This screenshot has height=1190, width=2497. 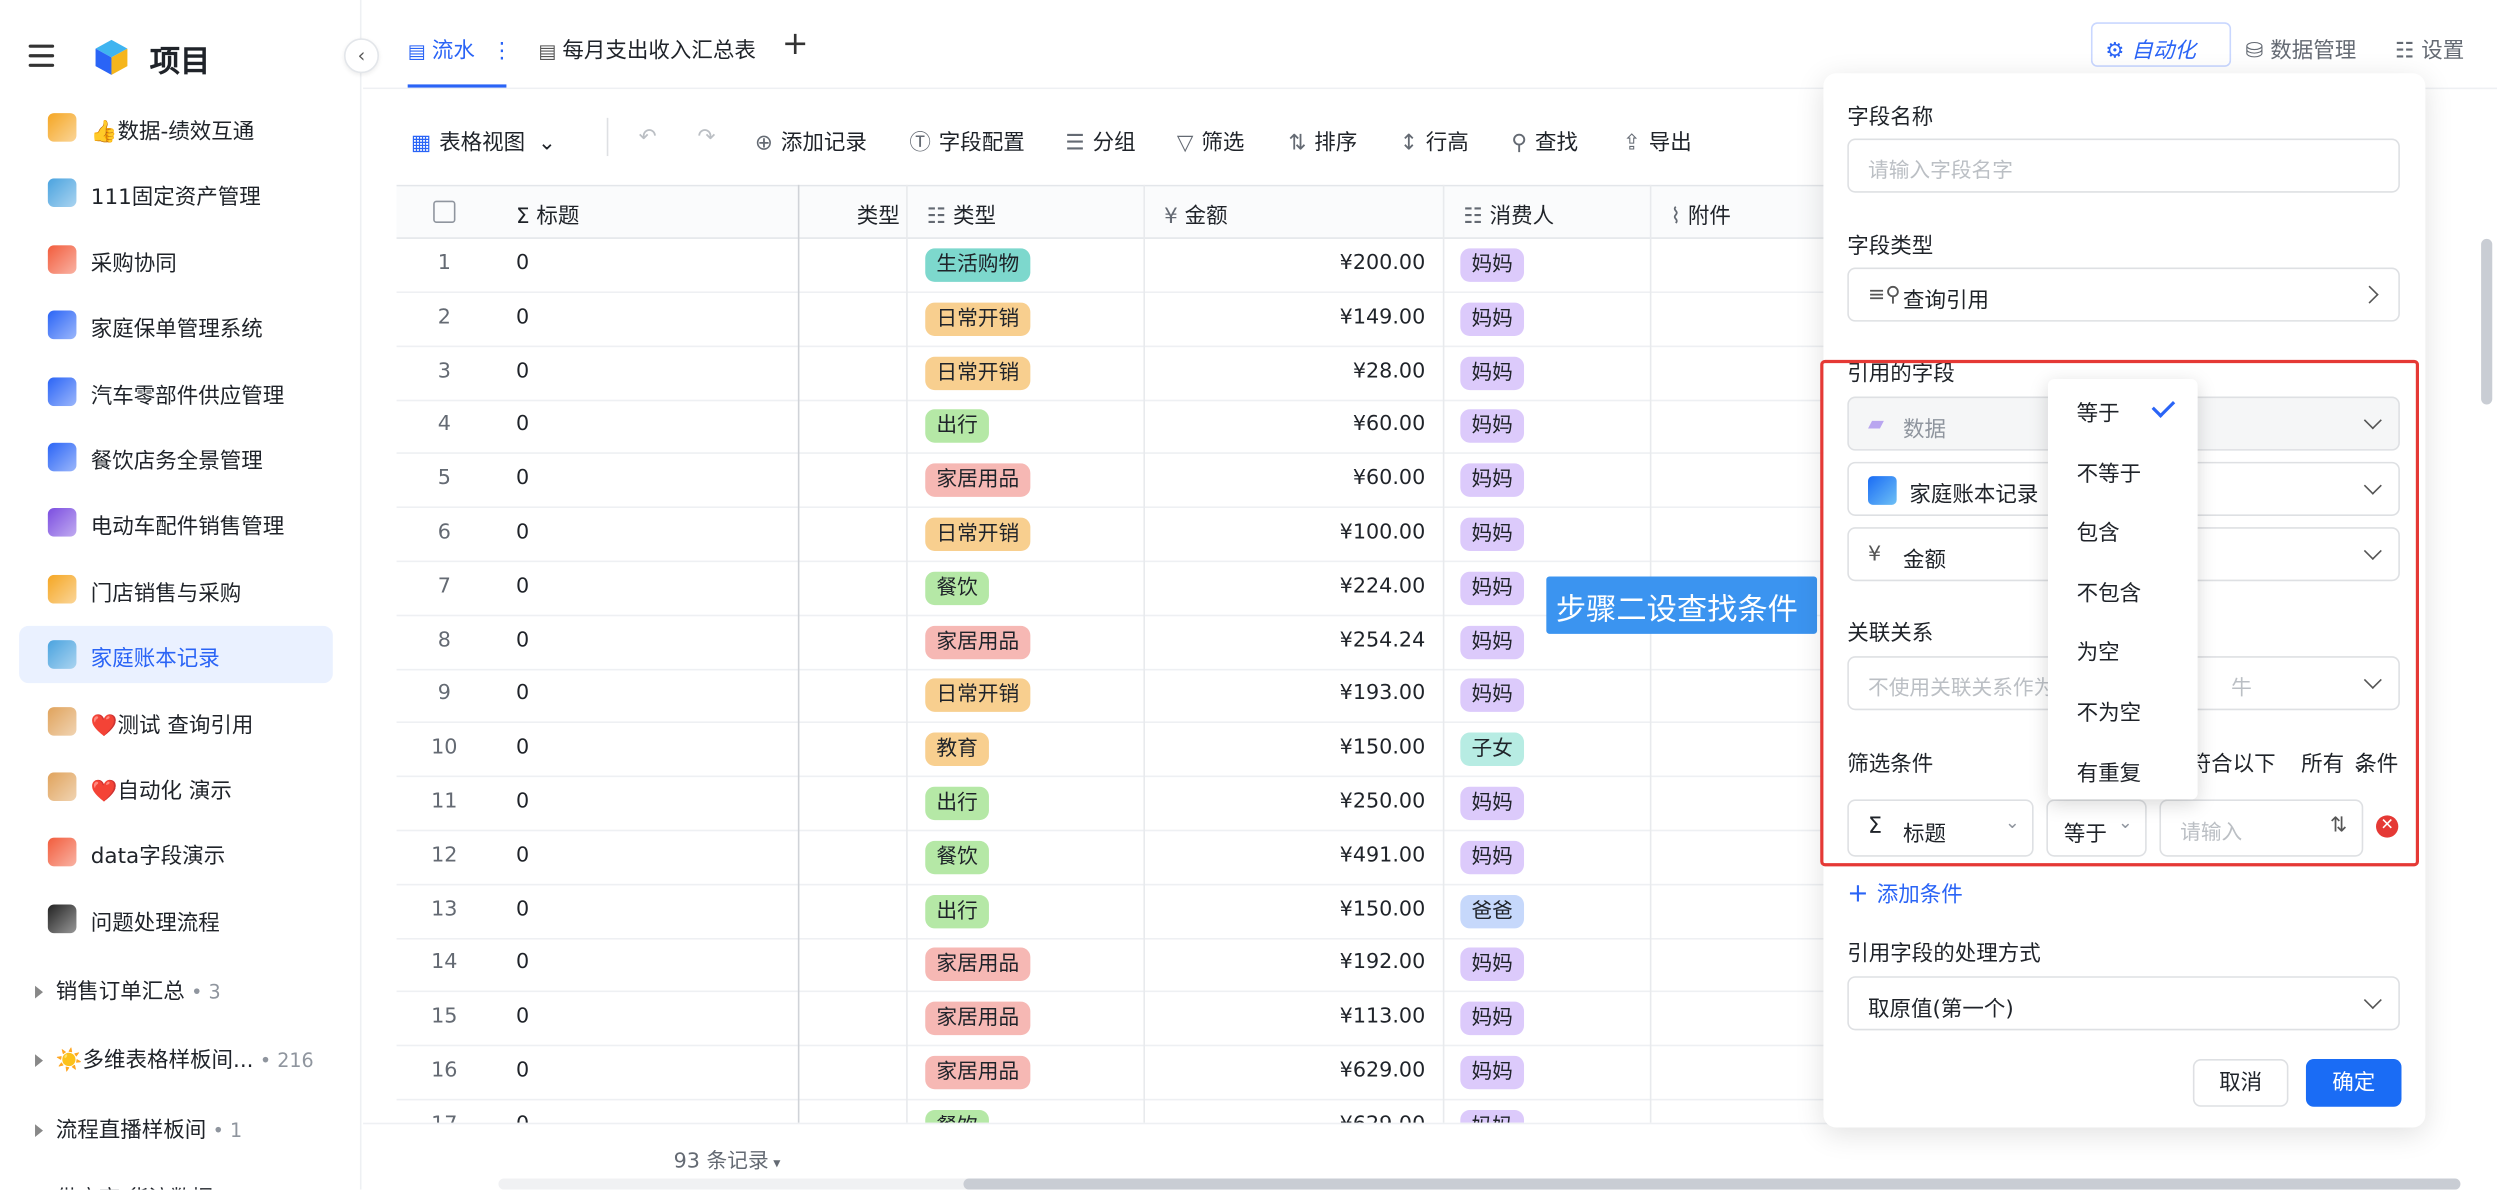 What do you see at coordinates (727, 1158) in the screenshot?
I see `record-count: 93 条记录 ▾` at bounding box center [727, 1158].